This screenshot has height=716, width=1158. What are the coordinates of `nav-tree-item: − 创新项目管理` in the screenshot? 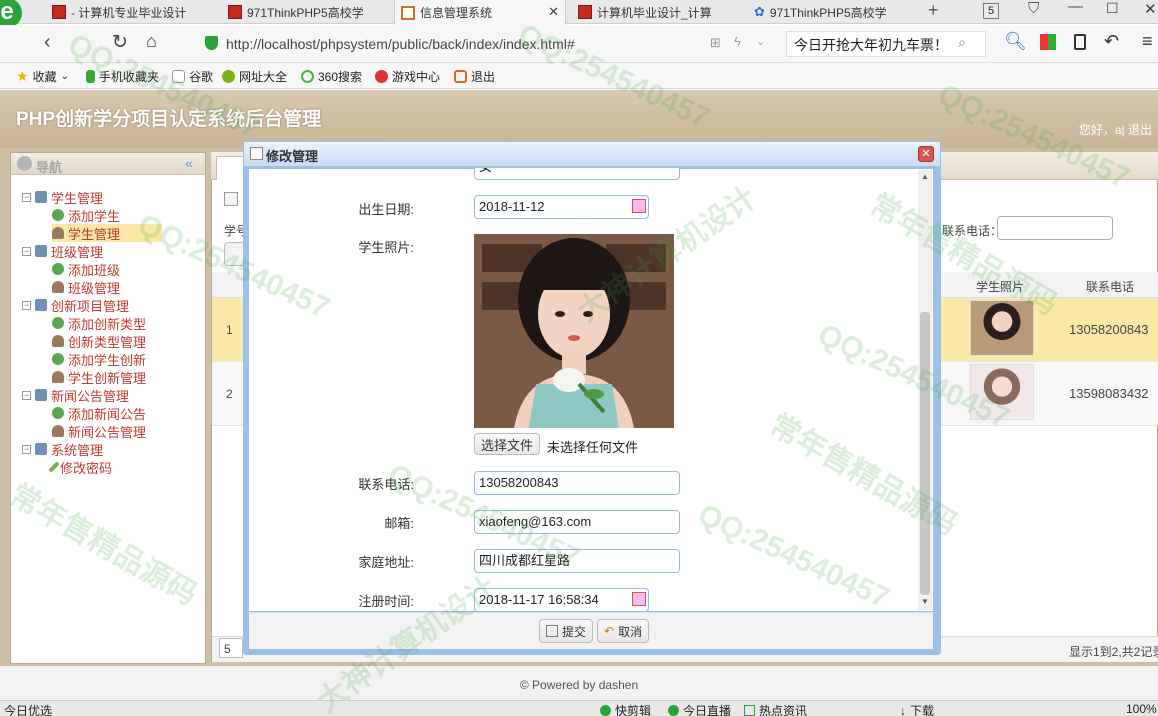 It's located at (75, 305).